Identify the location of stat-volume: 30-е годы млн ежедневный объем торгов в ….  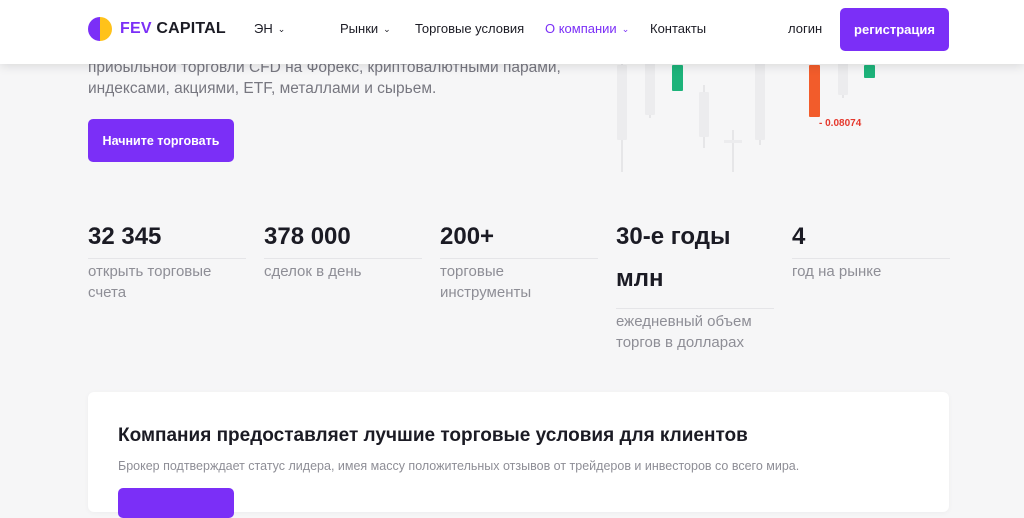
(695, 288).